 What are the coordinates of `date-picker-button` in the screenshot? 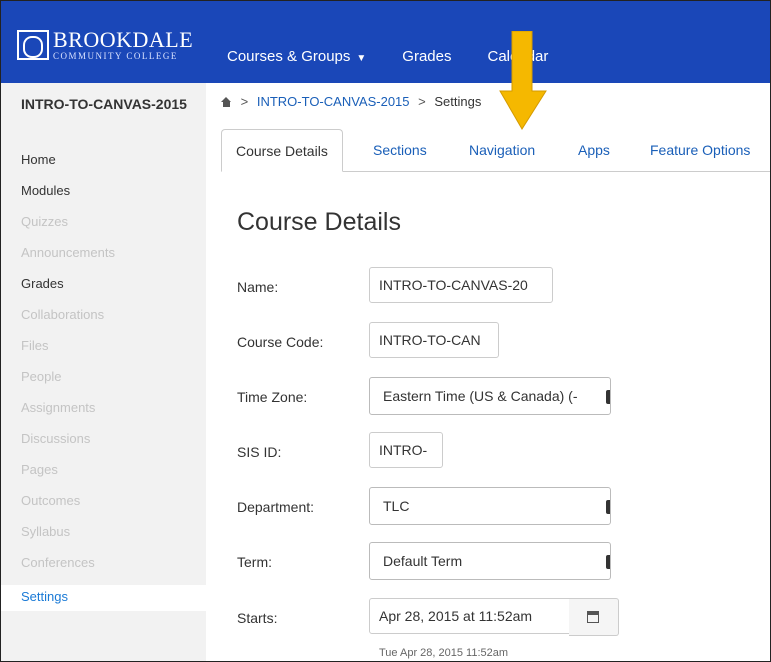 It's located at (594, 617).